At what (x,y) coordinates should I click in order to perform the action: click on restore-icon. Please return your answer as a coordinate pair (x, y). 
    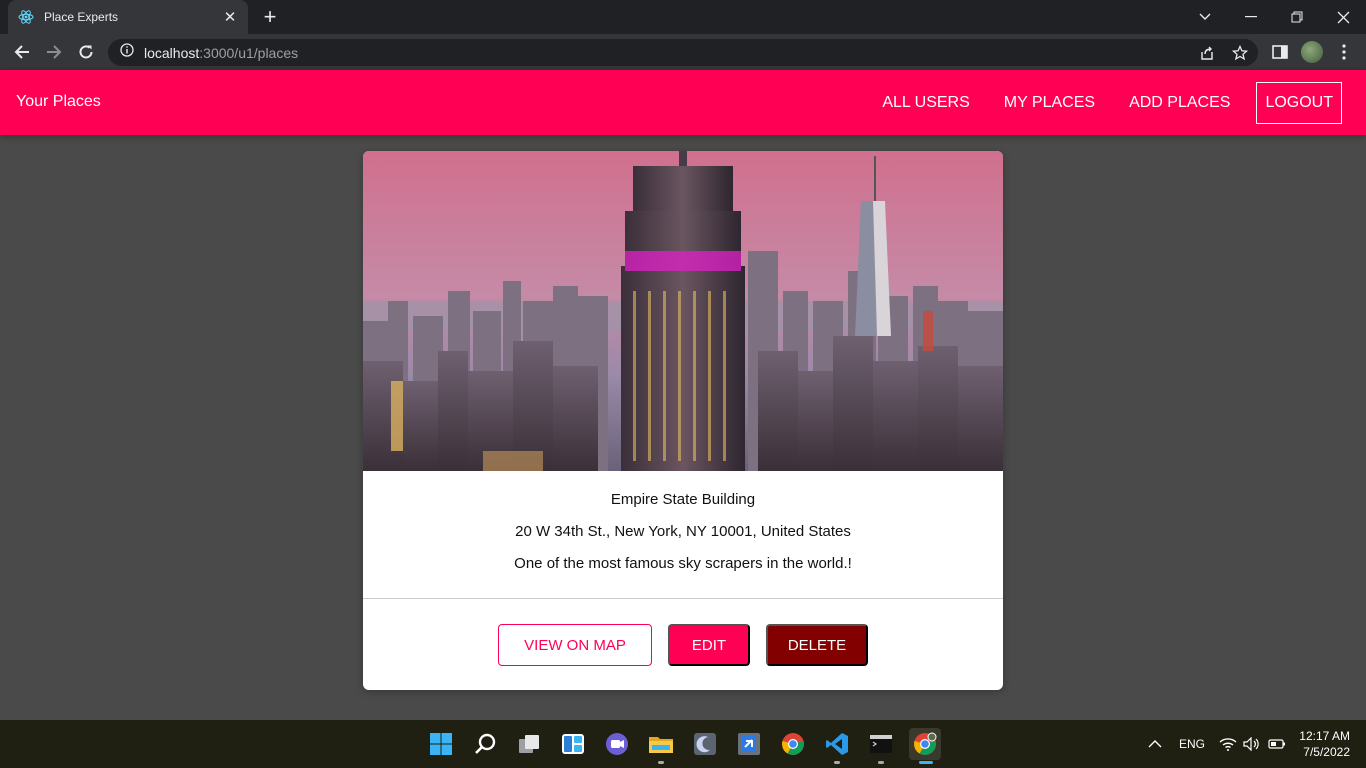
    Looking at the image, I should click on (1297, 17).